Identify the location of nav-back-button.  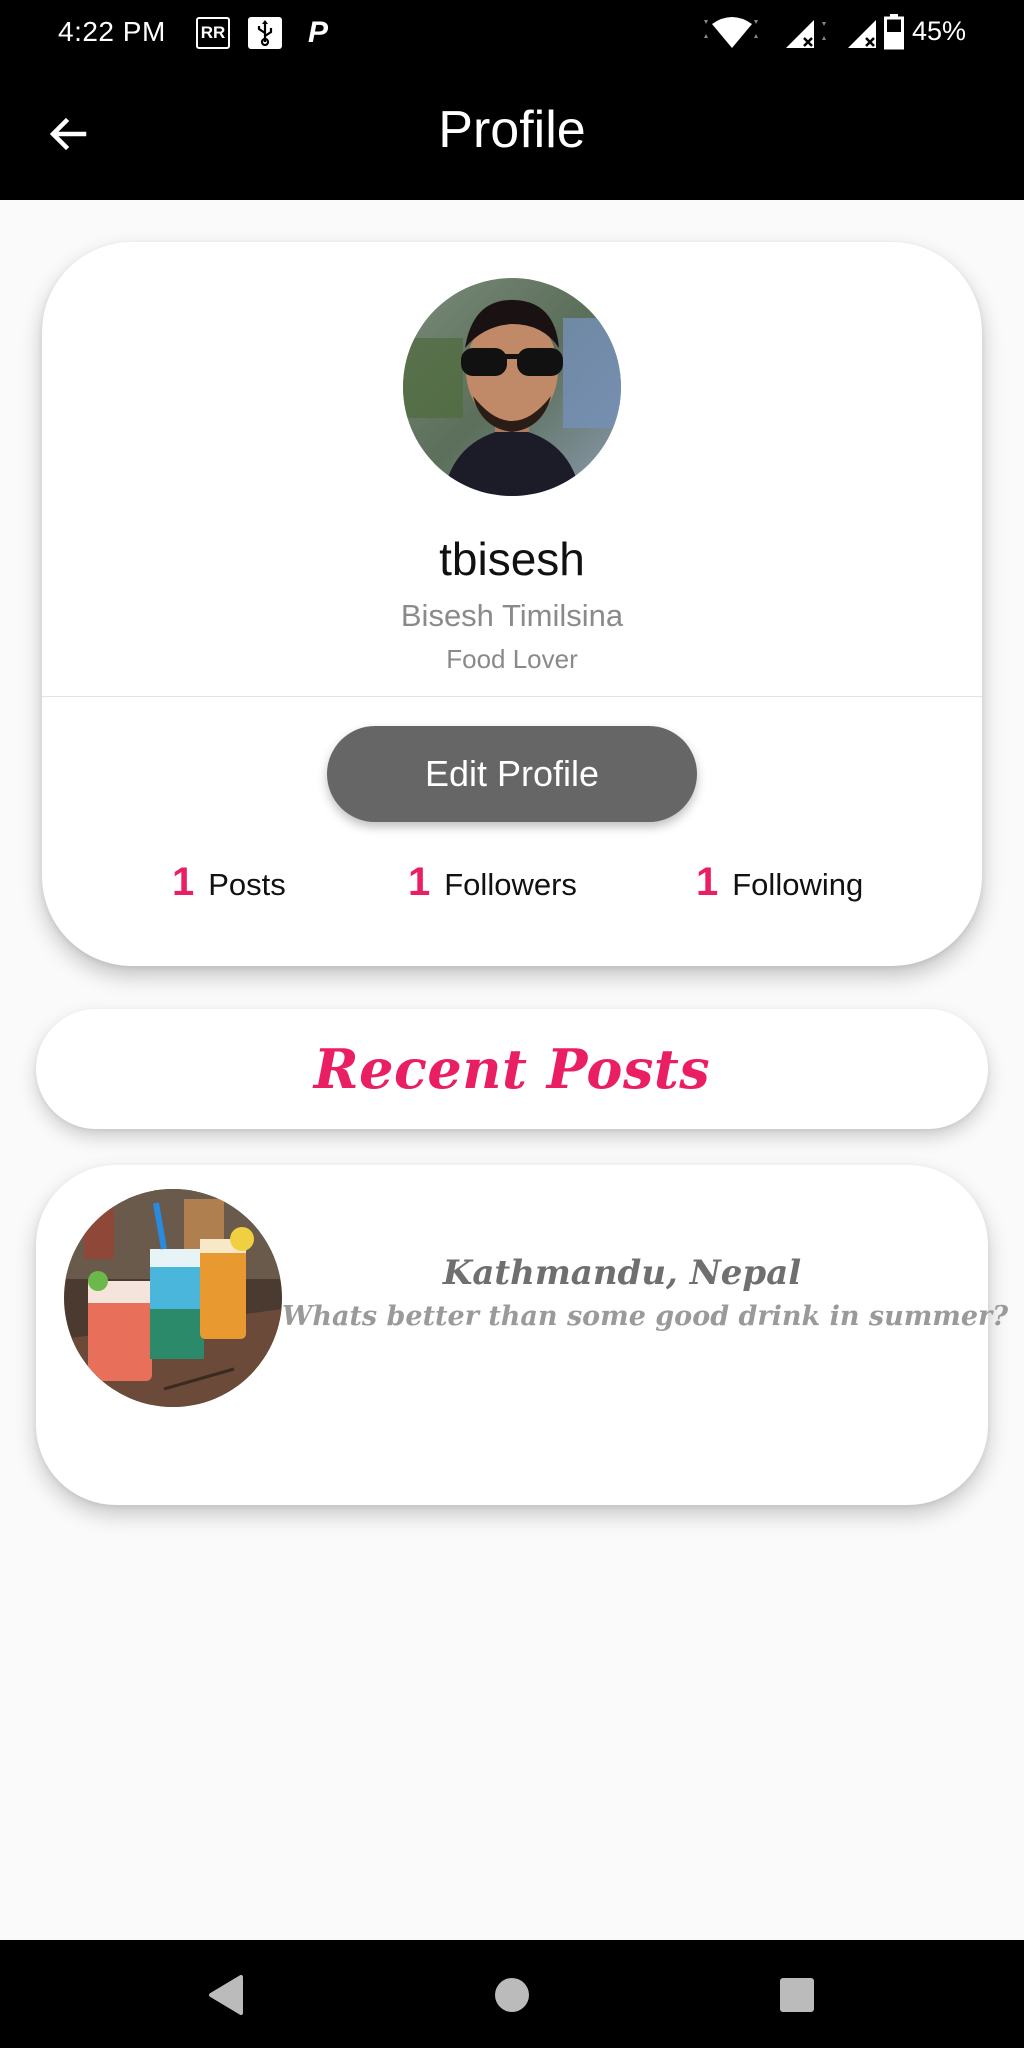
(225, 1995).